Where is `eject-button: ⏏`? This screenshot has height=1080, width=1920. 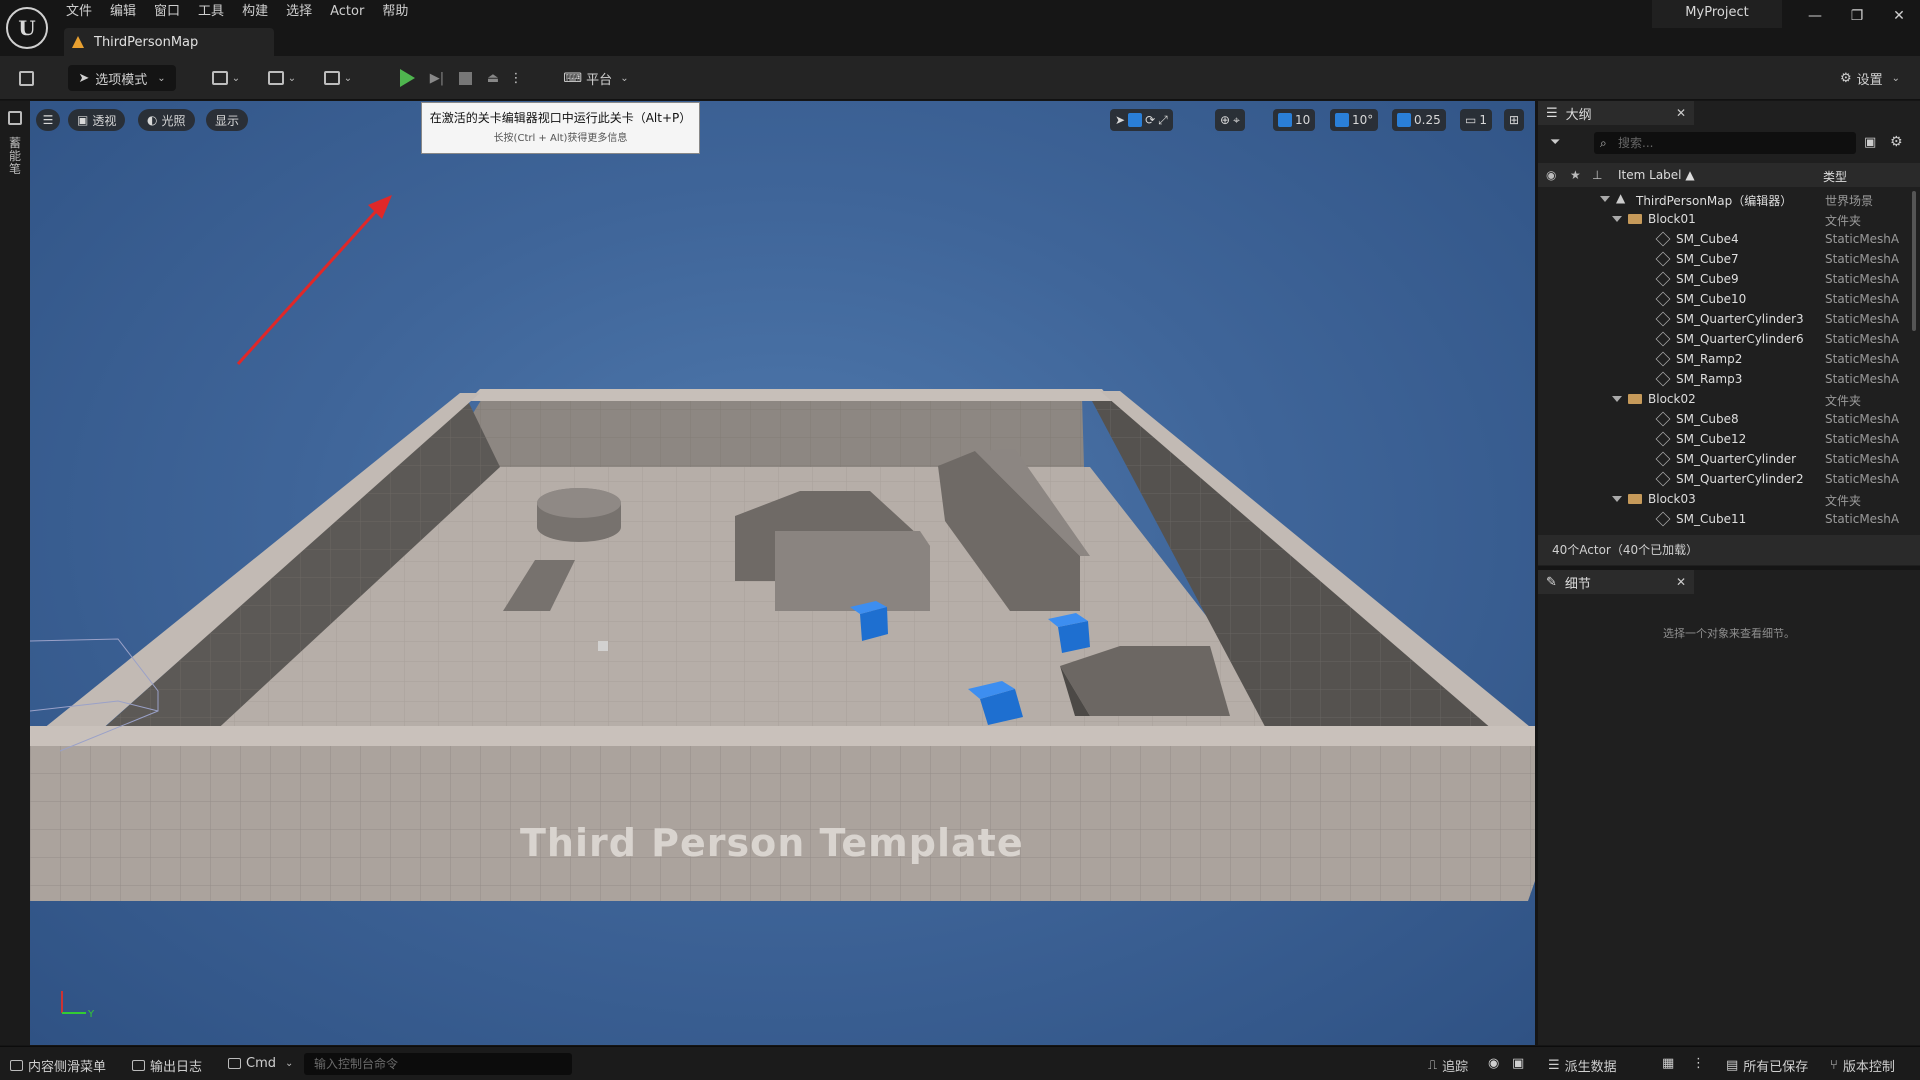
eject-button: ⏏ is located at coordinates (493, 78).